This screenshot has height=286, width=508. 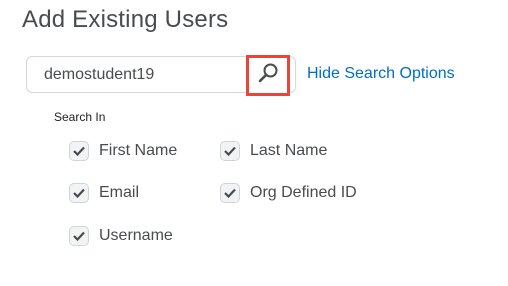 I want to click on username-checkbox, so click(x=79, y=236).